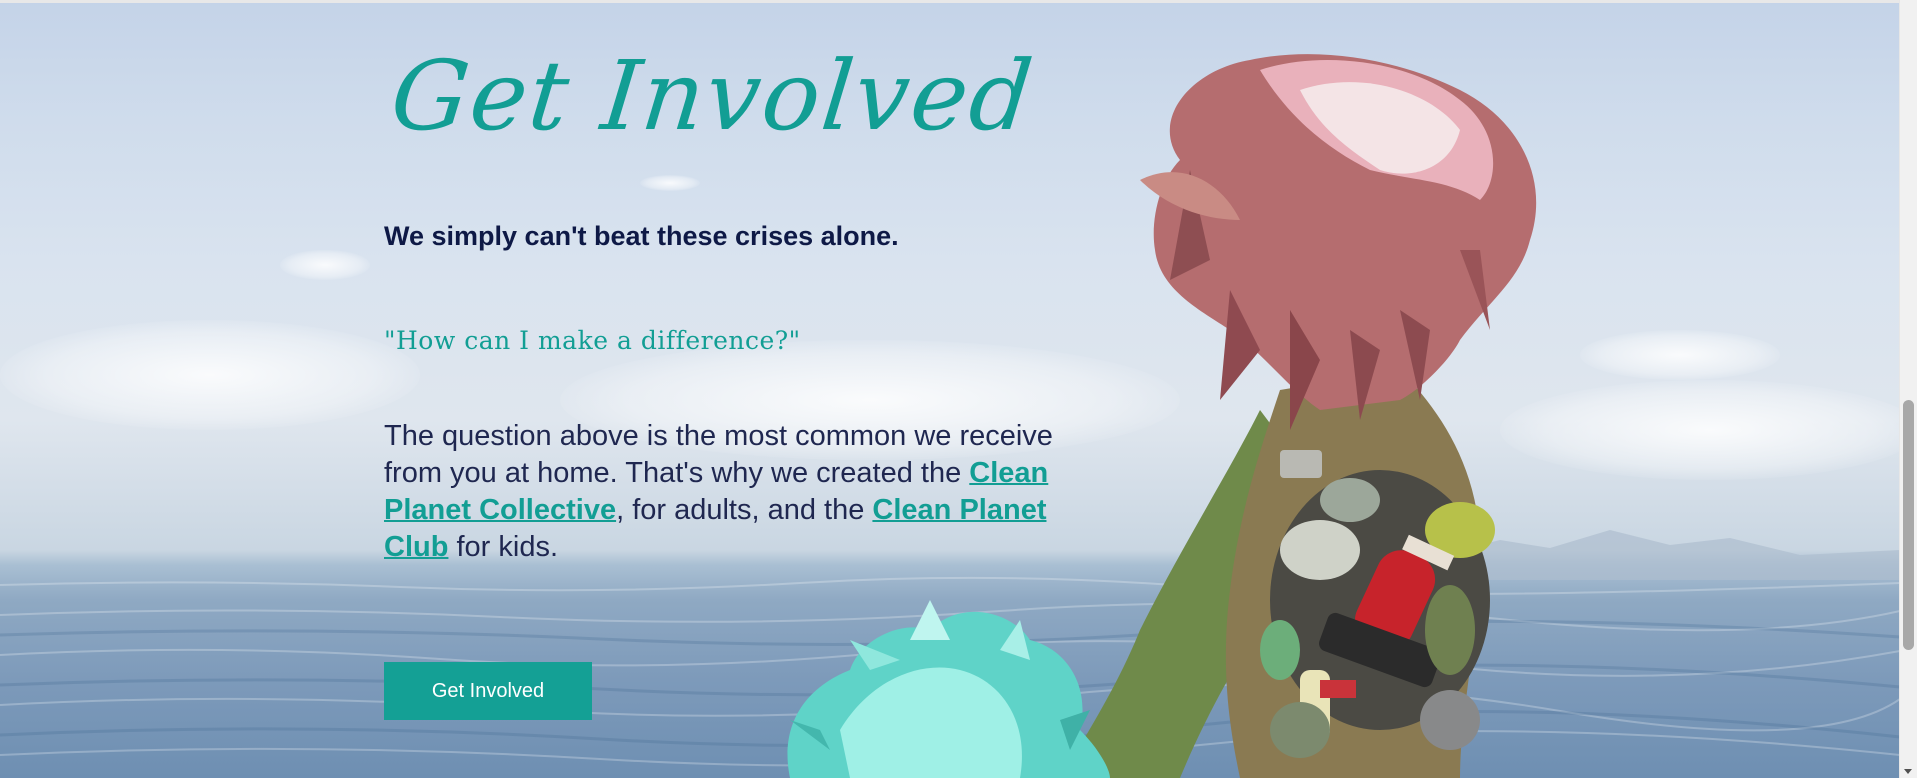 The width and height of the screenshot is (1917, 778). I want to click on page-title: Get Involved, so click(713, 96).